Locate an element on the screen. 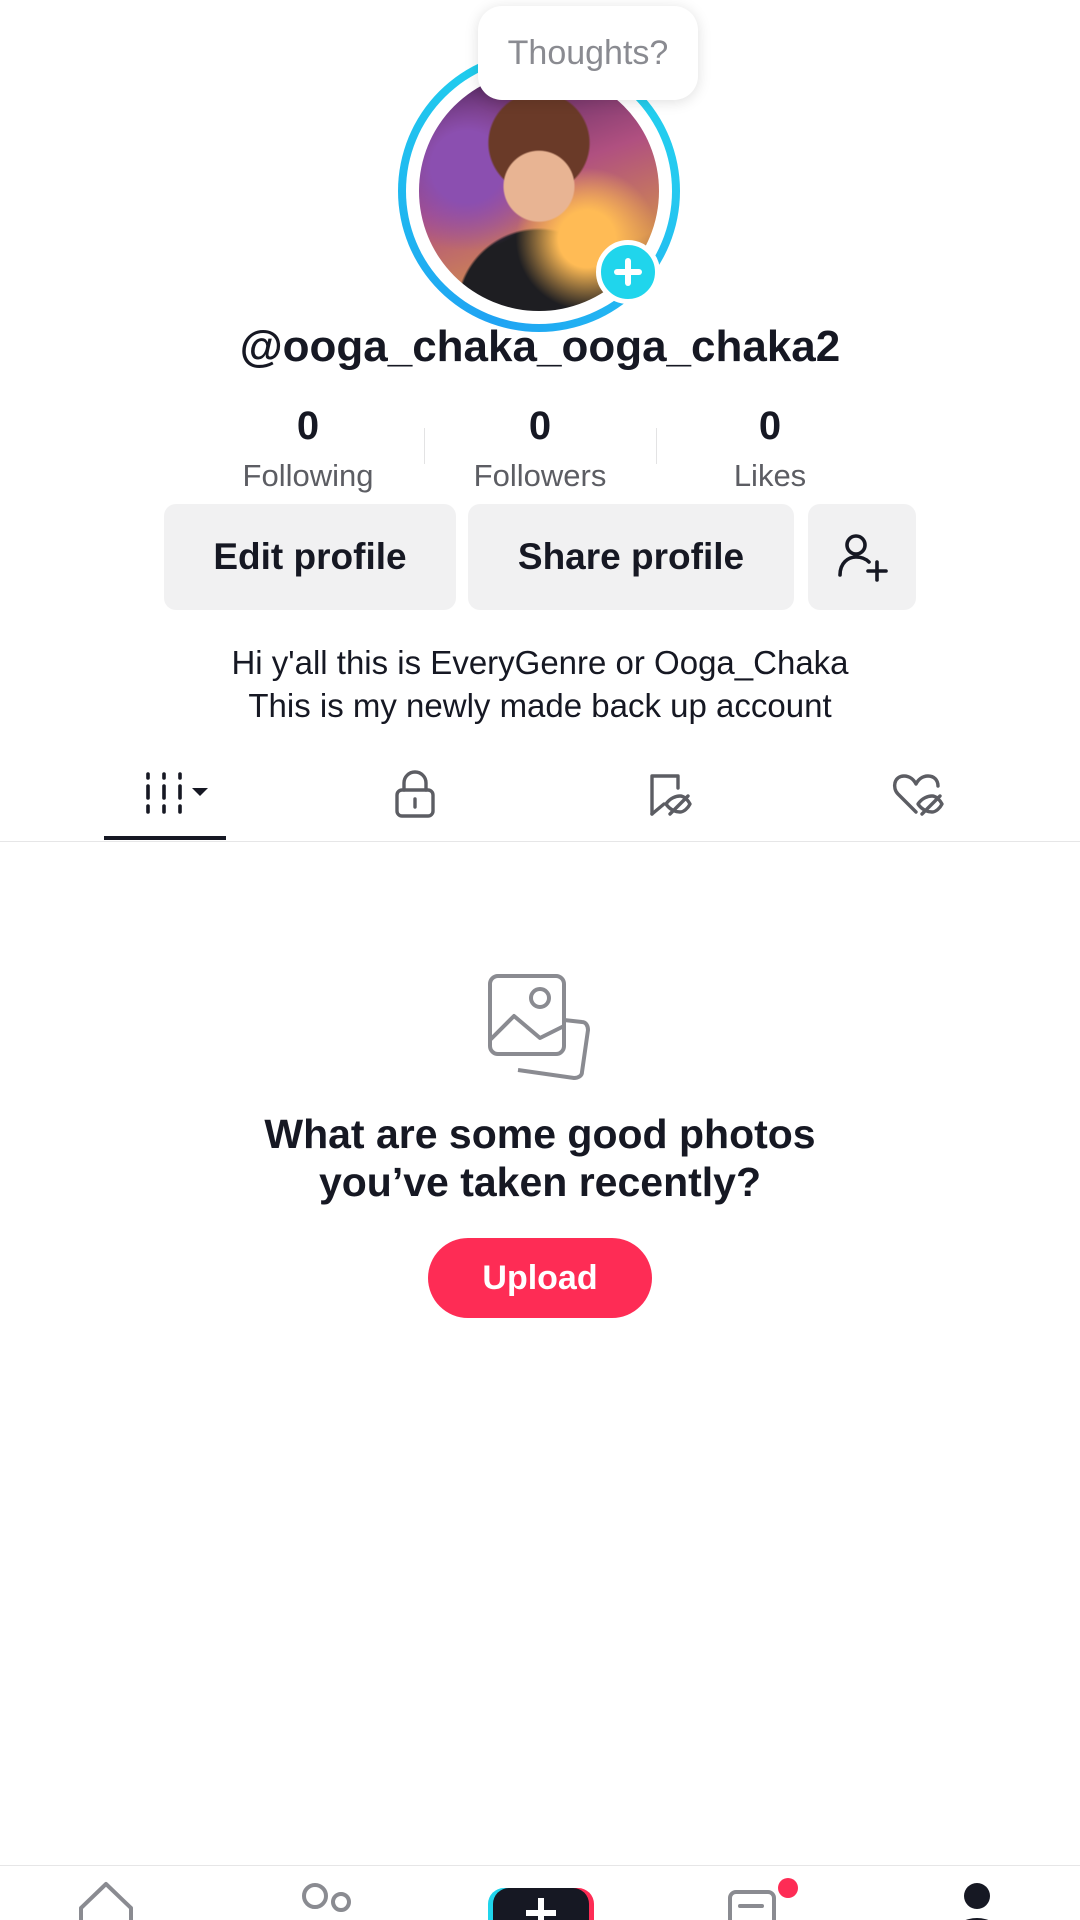  nav-create is located at coordinates (541, 1899).